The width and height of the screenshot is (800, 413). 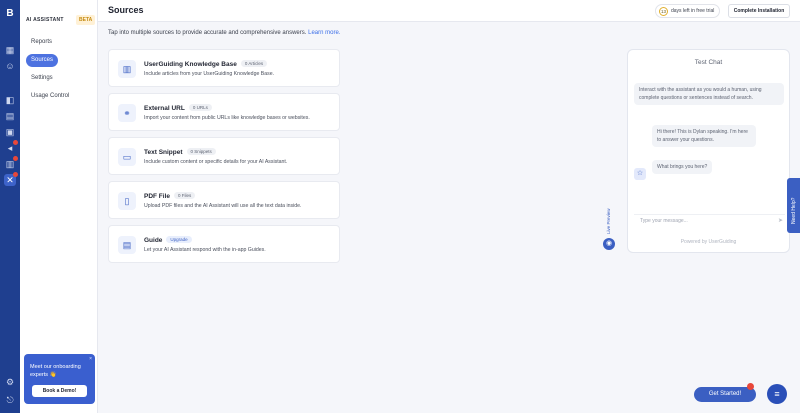 What do you see at coordinates (10, 132) in the screenshot?
I see `message-icon: ▣` at bounding box center [10, 132].